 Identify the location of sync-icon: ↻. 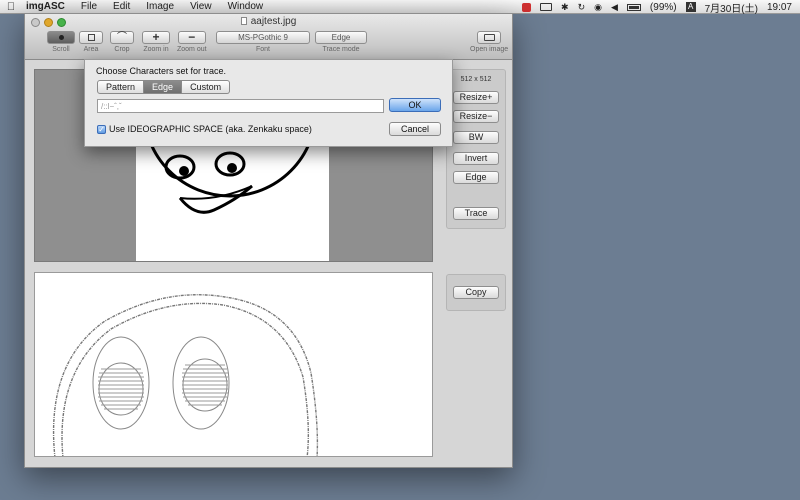
(582, 7).